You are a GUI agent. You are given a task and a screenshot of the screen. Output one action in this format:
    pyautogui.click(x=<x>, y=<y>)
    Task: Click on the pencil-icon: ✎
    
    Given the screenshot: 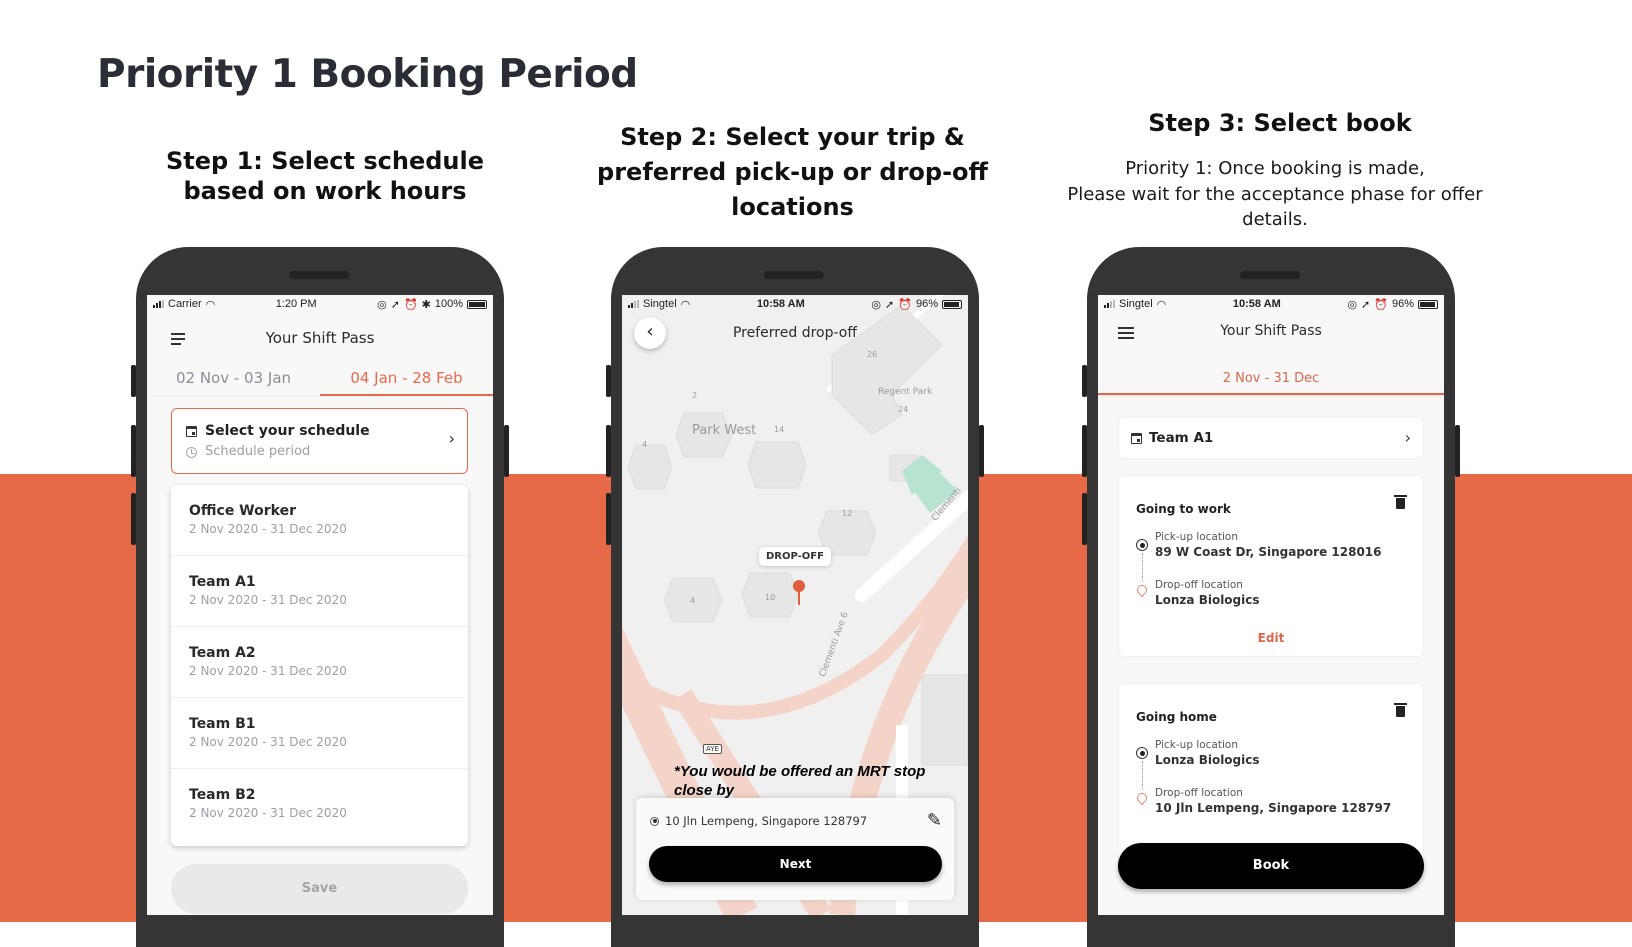 What is the action you would take?
    pyautogui.click(x=934, y=820)
    